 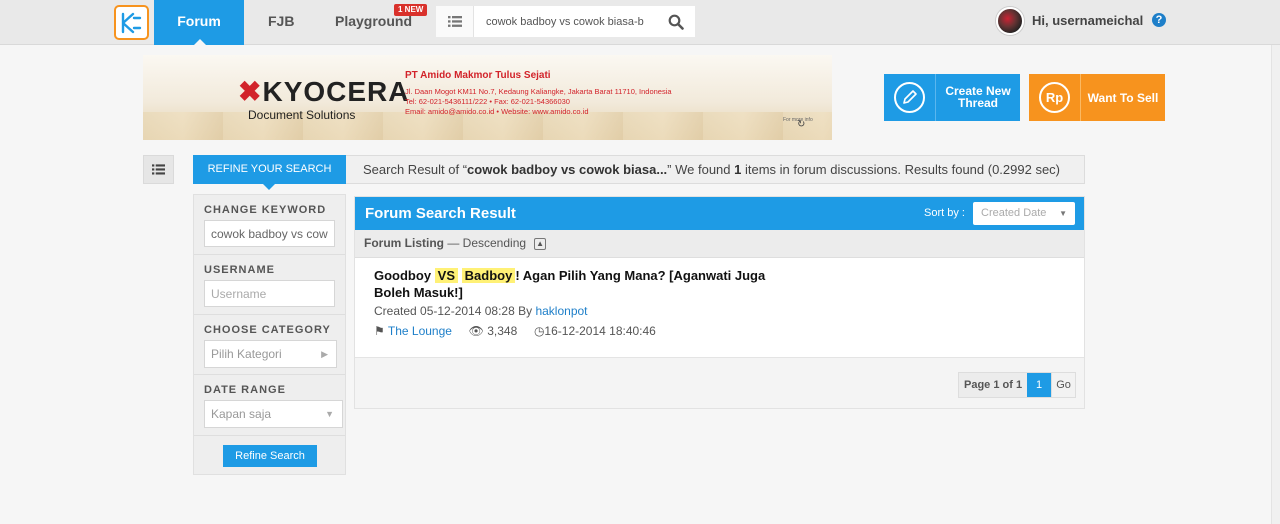 I want to click on highlight-term: Badboy, so click(x=488, y=275).